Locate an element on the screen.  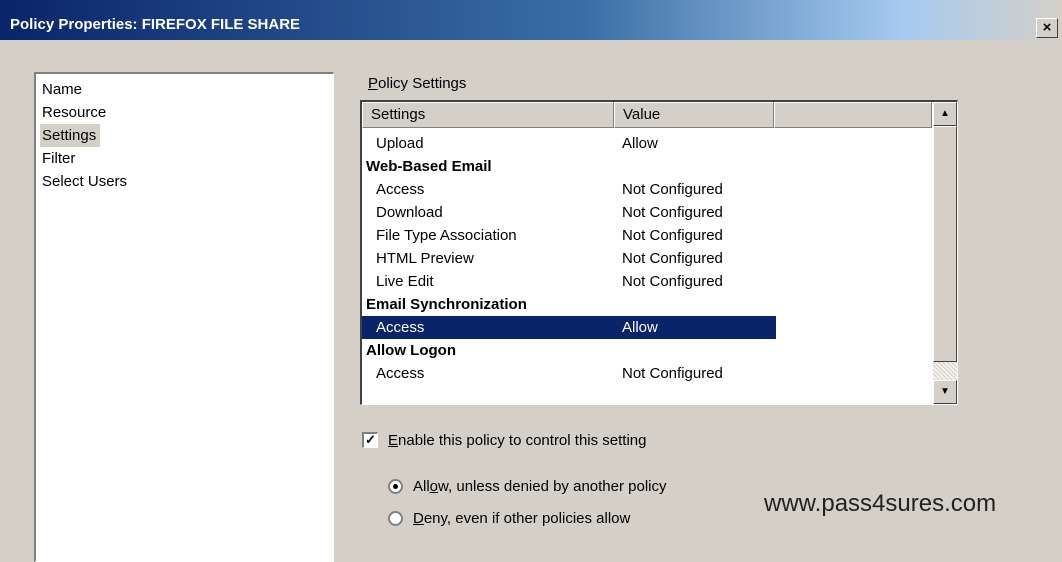
watermark-text: www.pass4sures.com is located at coordinates (880, 503).